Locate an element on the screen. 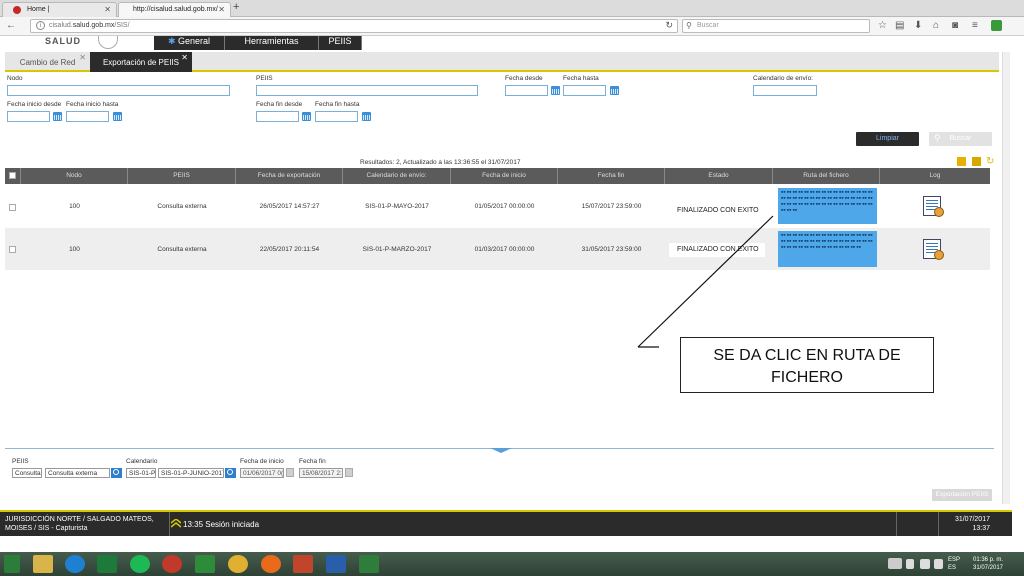 This screenshot has width=1024, height=576. browser-search-input: ⚲ Buscar is located at coordinates (776, 26).